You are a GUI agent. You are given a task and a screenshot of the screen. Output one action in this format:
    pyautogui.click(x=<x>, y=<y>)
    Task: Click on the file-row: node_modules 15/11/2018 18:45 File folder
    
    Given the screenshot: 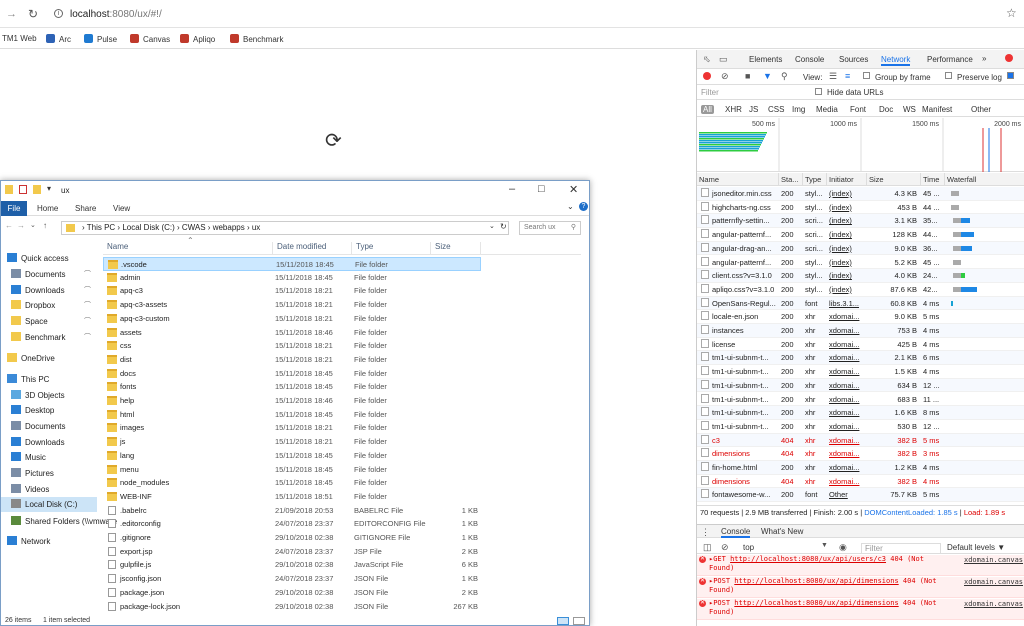 What is the action you would take?
    pyautogui.click(x=292, y=483)
    